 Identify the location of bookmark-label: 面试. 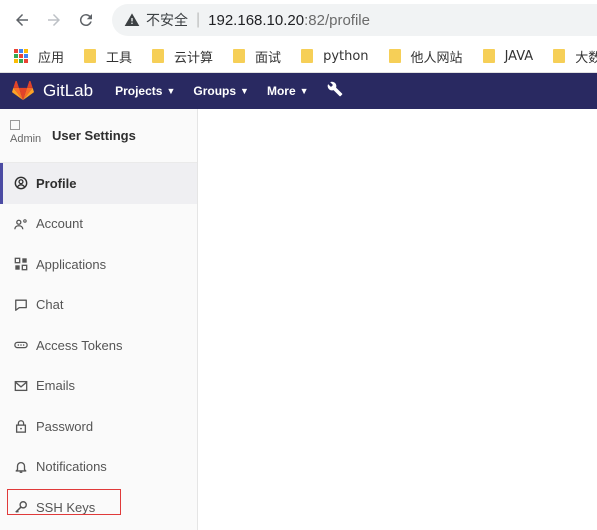
(268, 58).